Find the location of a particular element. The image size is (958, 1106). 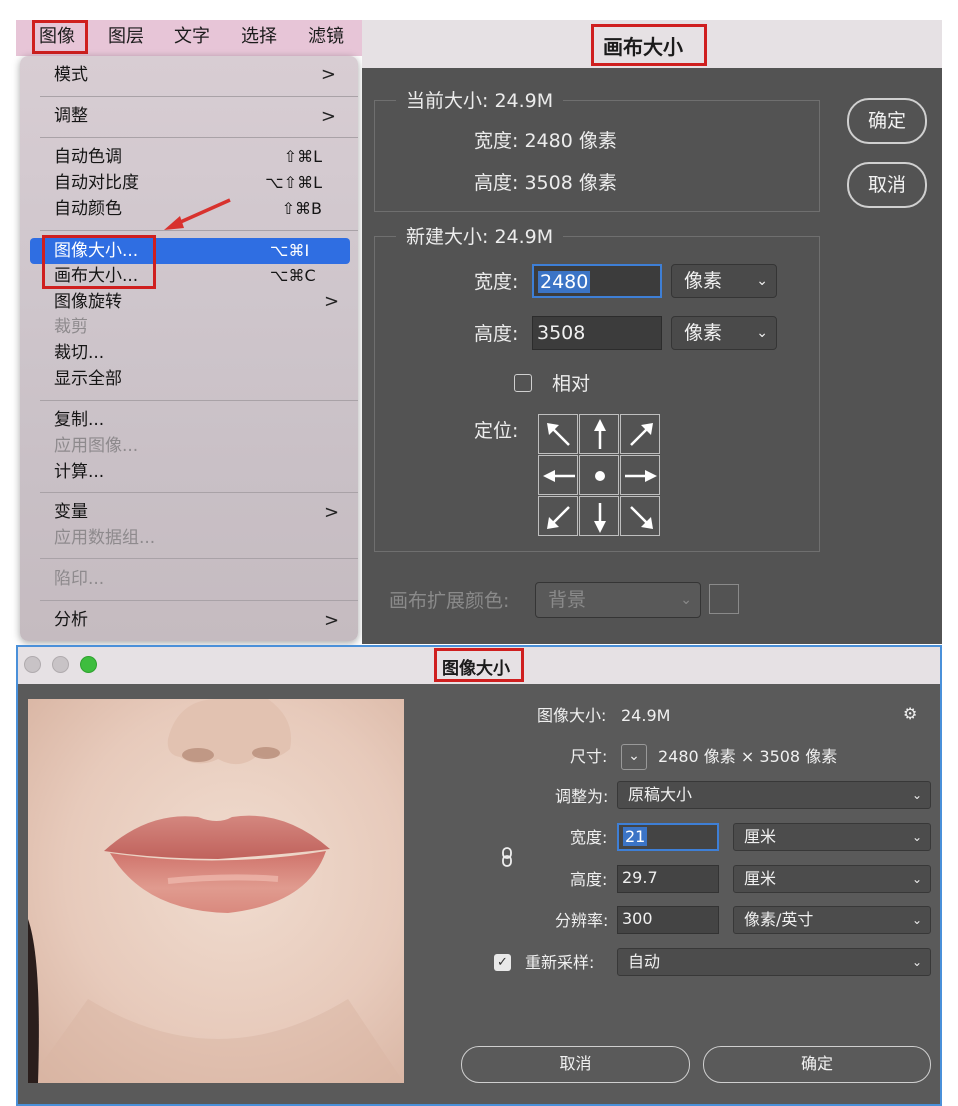

menu-item-auto-contrast: 自动对比度 is located at coordinates (96, 183).